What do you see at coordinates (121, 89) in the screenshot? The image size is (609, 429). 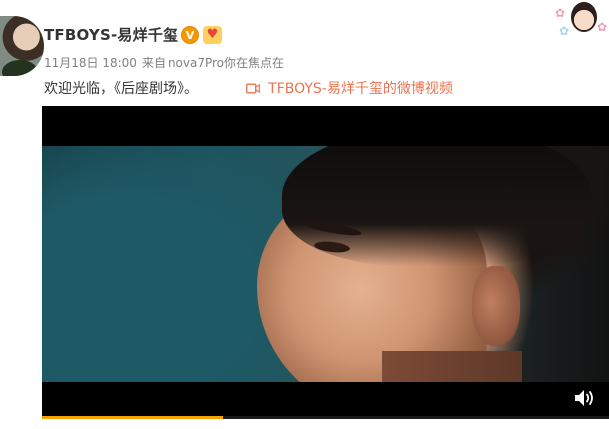 I see `post-text: 欢迎光临，《后座剧场》。` at bounding box center [121, 89].